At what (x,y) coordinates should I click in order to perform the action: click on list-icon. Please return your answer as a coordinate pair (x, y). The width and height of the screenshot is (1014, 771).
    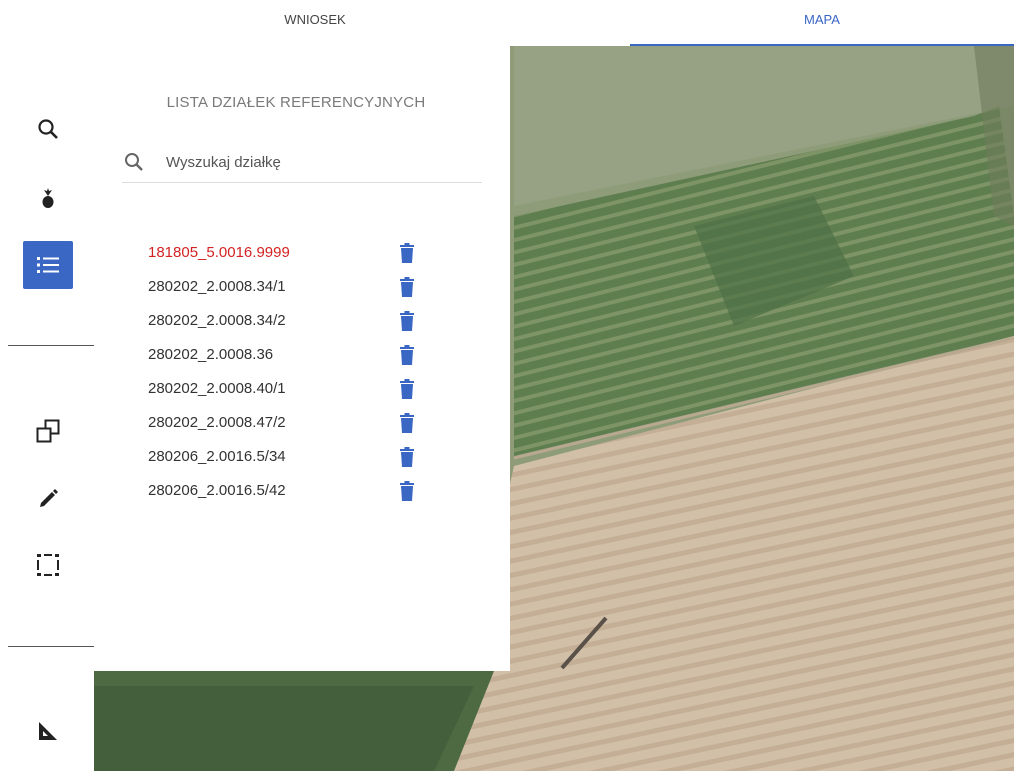
    Looking at the image, I should click on (48, 265).